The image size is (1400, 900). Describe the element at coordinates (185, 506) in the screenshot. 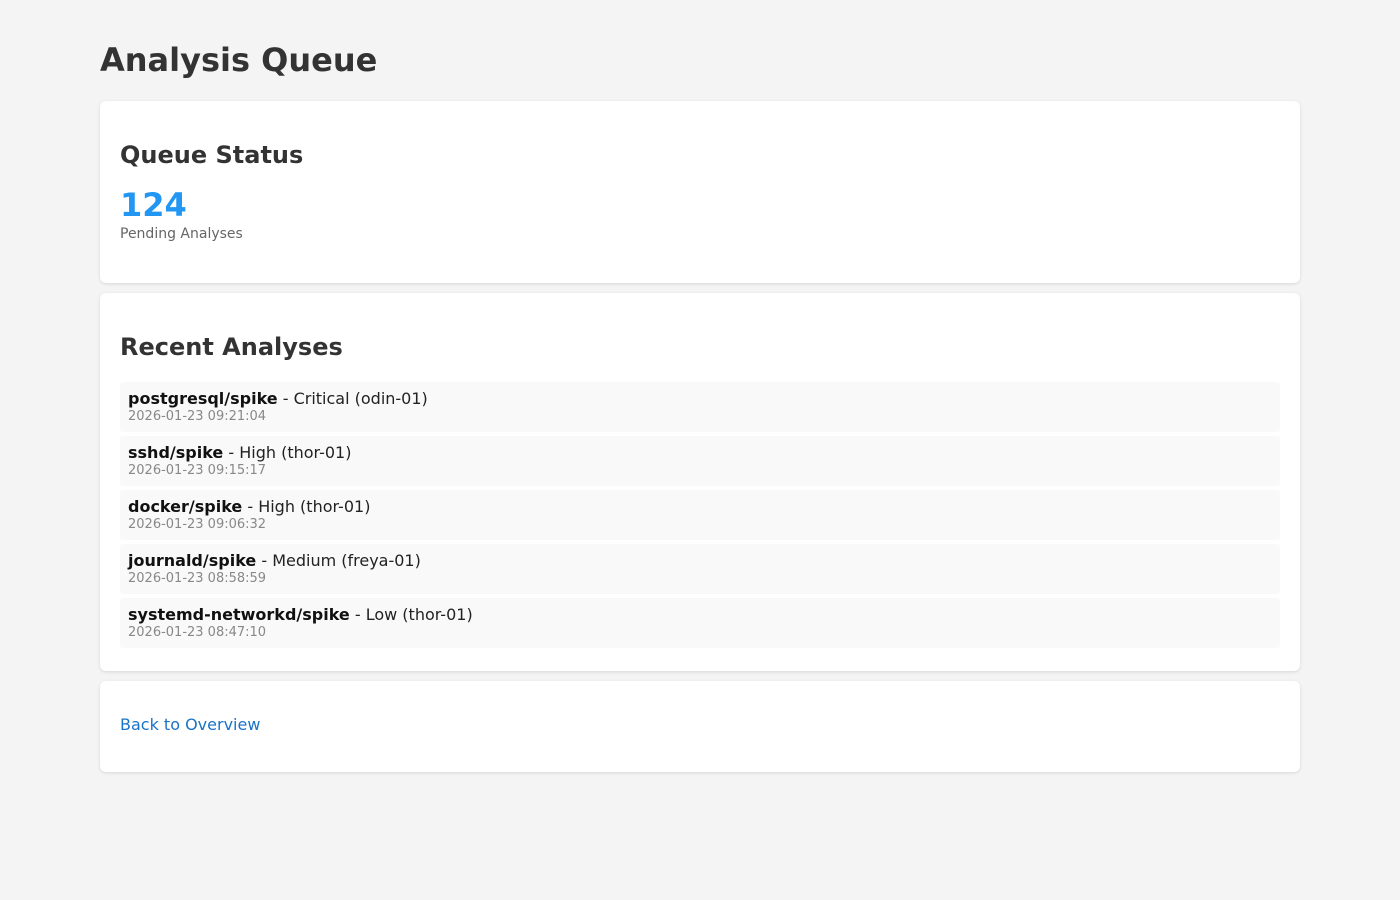

I see `analysis-name: docker/spike` at that location.